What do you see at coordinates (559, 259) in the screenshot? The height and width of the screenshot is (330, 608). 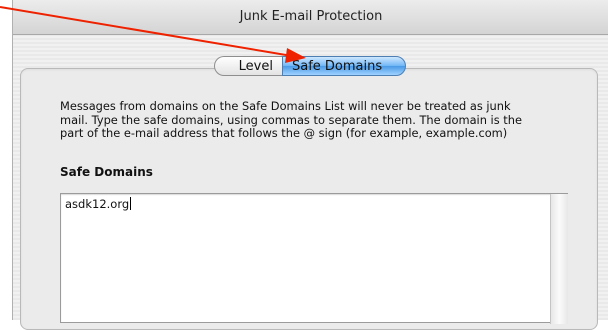 I see `textarea-scrollbar` at bounding box center [559, 259].